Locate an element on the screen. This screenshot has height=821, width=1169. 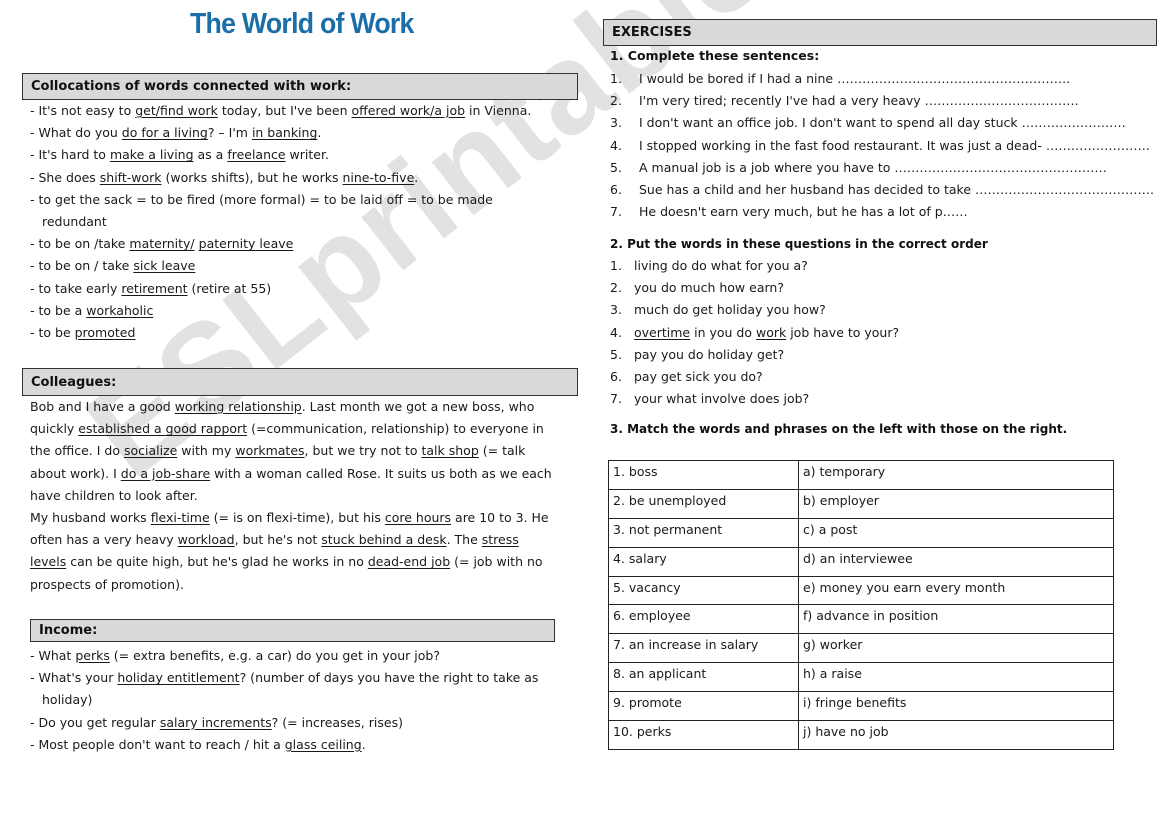
text-segment: (retire at 55) is located at coordinates (229, 288).